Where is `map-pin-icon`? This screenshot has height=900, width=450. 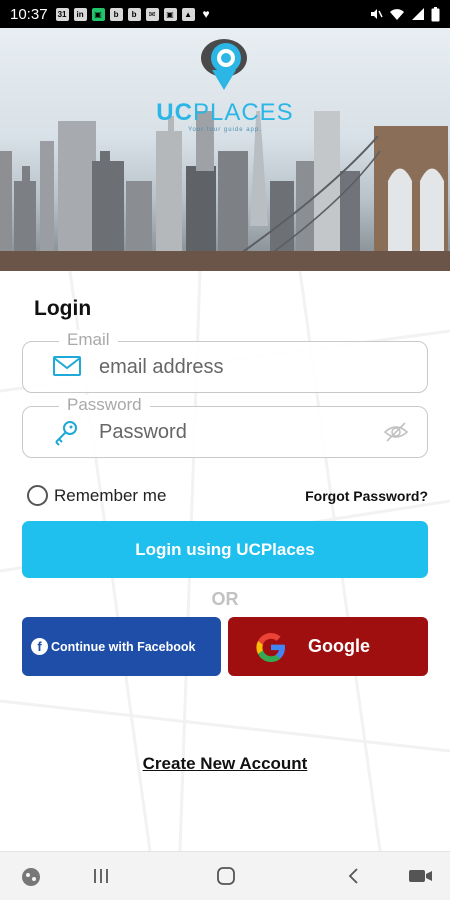
map-pin-icon is located at coordinates (224, 64).